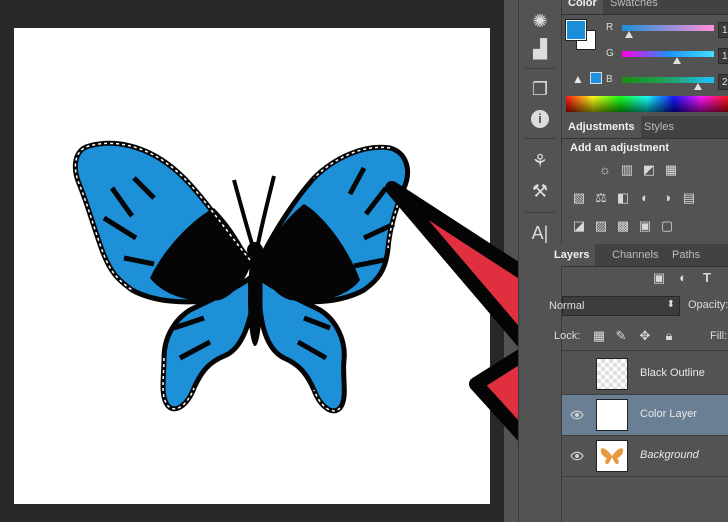 This screenshot has width=728, height=522. Describe the element at coordinates (567, 336) in the screenshot. I see `lock-label: Lock:` at that location.